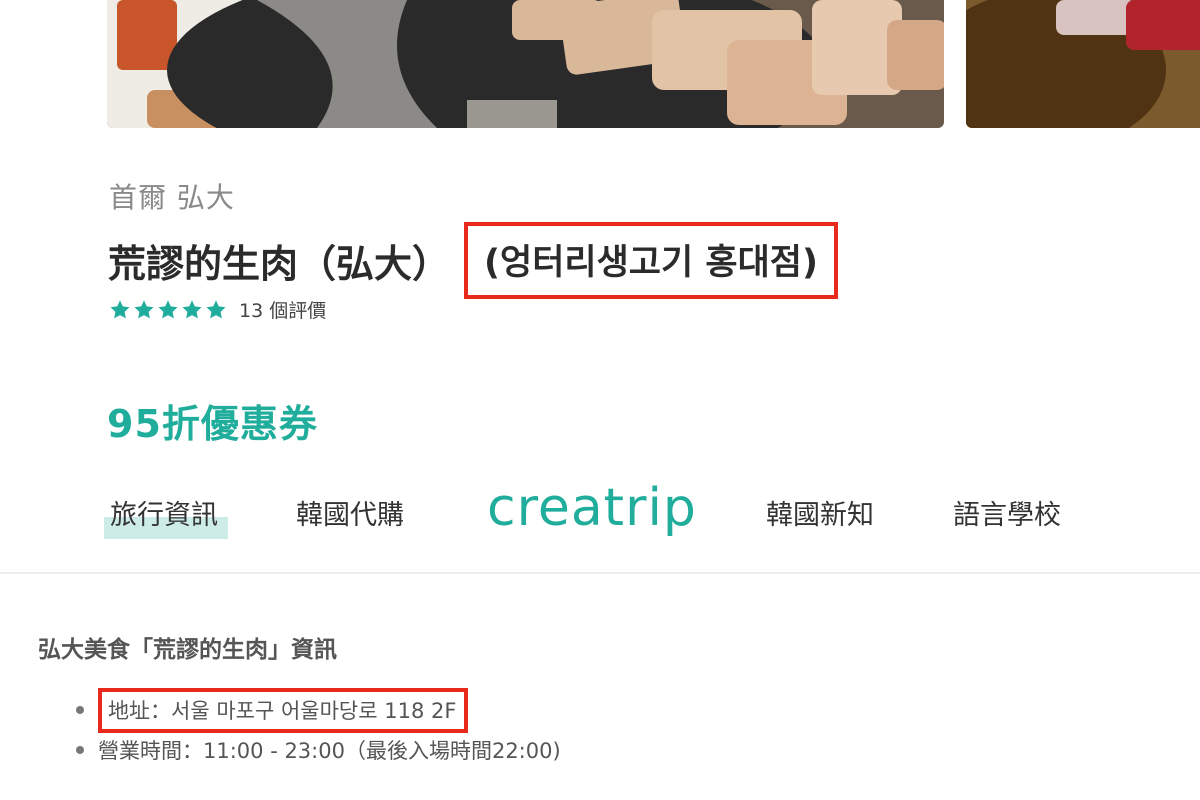 This screenshot has height=800, width=1200. What do you see at coordinates (651, 260) in the screenshot?
I see `restaurant-korean-name-highlight: (엉터리생고기 홍대점)` at bounding box center [651, 260].